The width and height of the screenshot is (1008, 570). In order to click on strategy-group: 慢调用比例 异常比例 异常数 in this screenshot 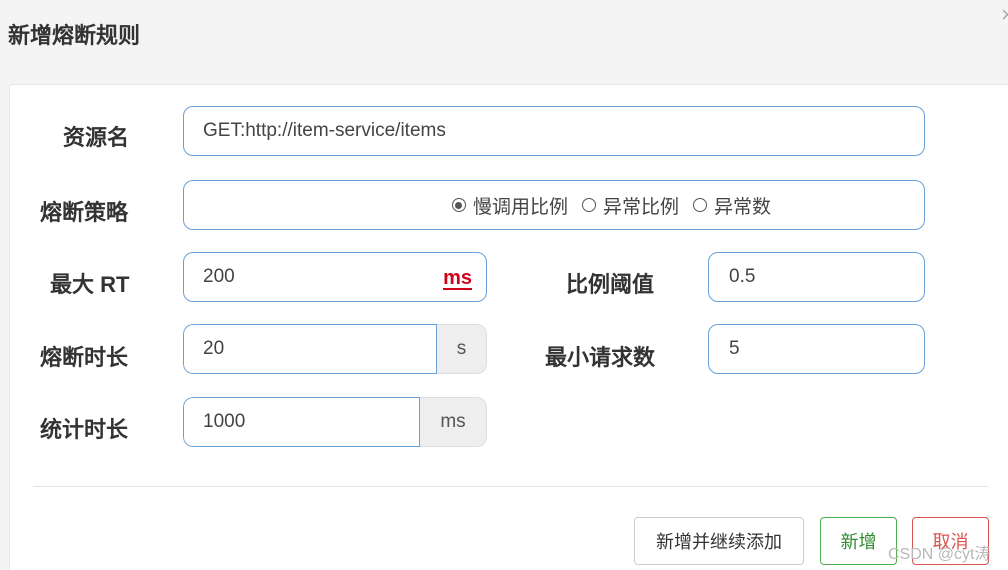, I will do `click(554, 205)`.